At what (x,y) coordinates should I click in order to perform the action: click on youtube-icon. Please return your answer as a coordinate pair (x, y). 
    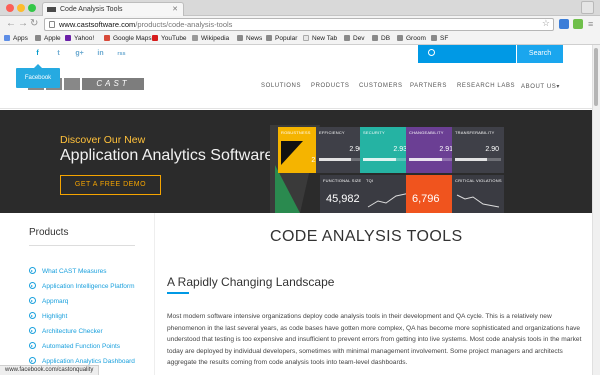
    Looking at the image, I should click on (155, 38).